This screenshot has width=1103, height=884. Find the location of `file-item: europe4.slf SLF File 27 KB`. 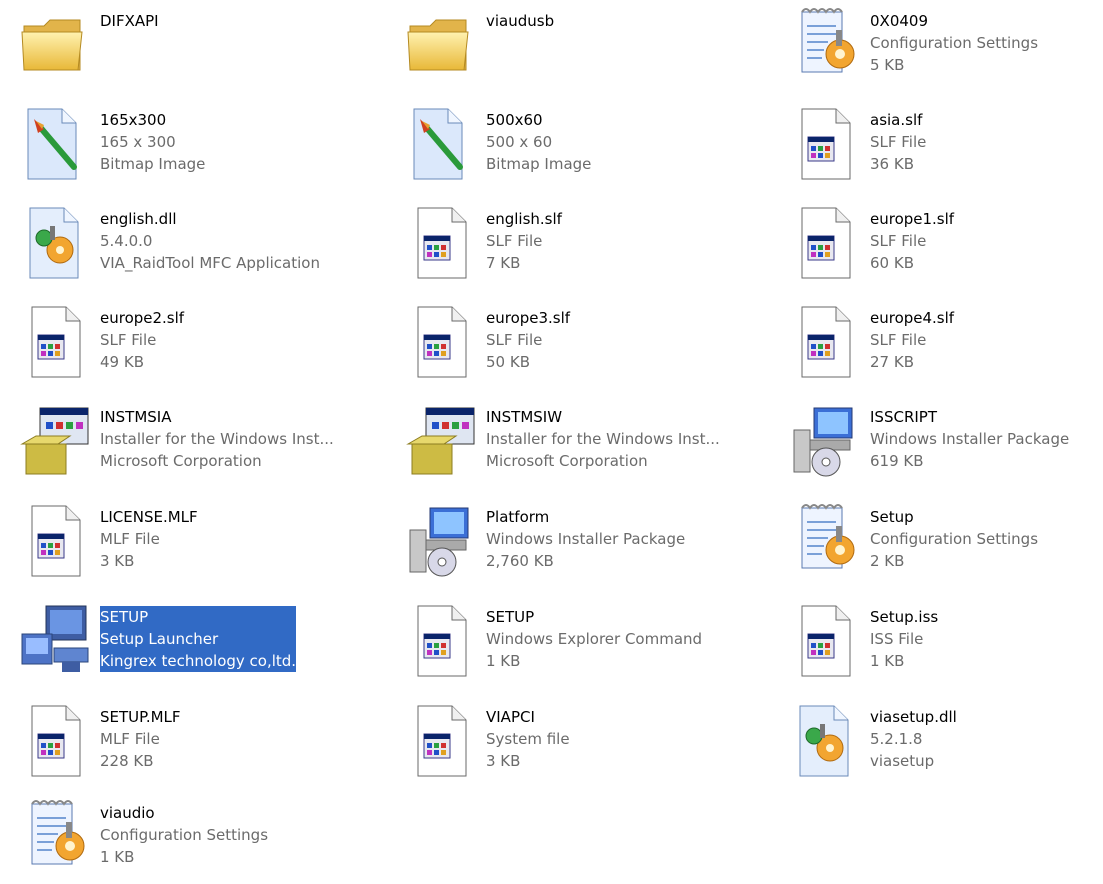

file-item: europe4.slf SLF File 27 KB is located at coordinates (938, 345).